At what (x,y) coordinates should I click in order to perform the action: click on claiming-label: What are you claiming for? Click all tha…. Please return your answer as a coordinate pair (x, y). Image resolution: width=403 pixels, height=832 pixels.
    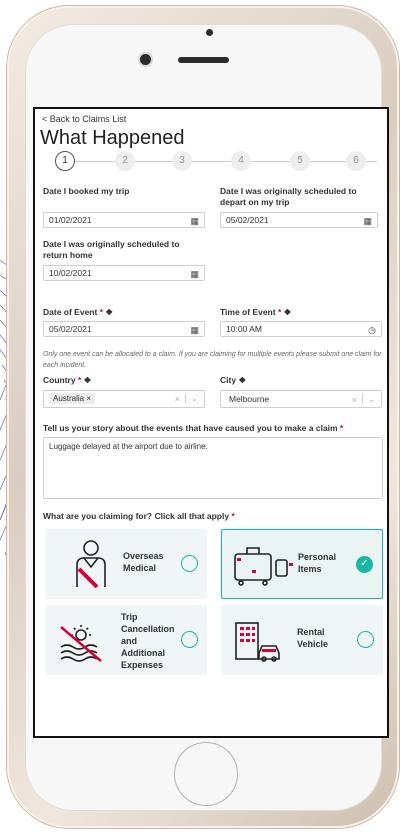
    Looking at the image, I should click on (139, 516).